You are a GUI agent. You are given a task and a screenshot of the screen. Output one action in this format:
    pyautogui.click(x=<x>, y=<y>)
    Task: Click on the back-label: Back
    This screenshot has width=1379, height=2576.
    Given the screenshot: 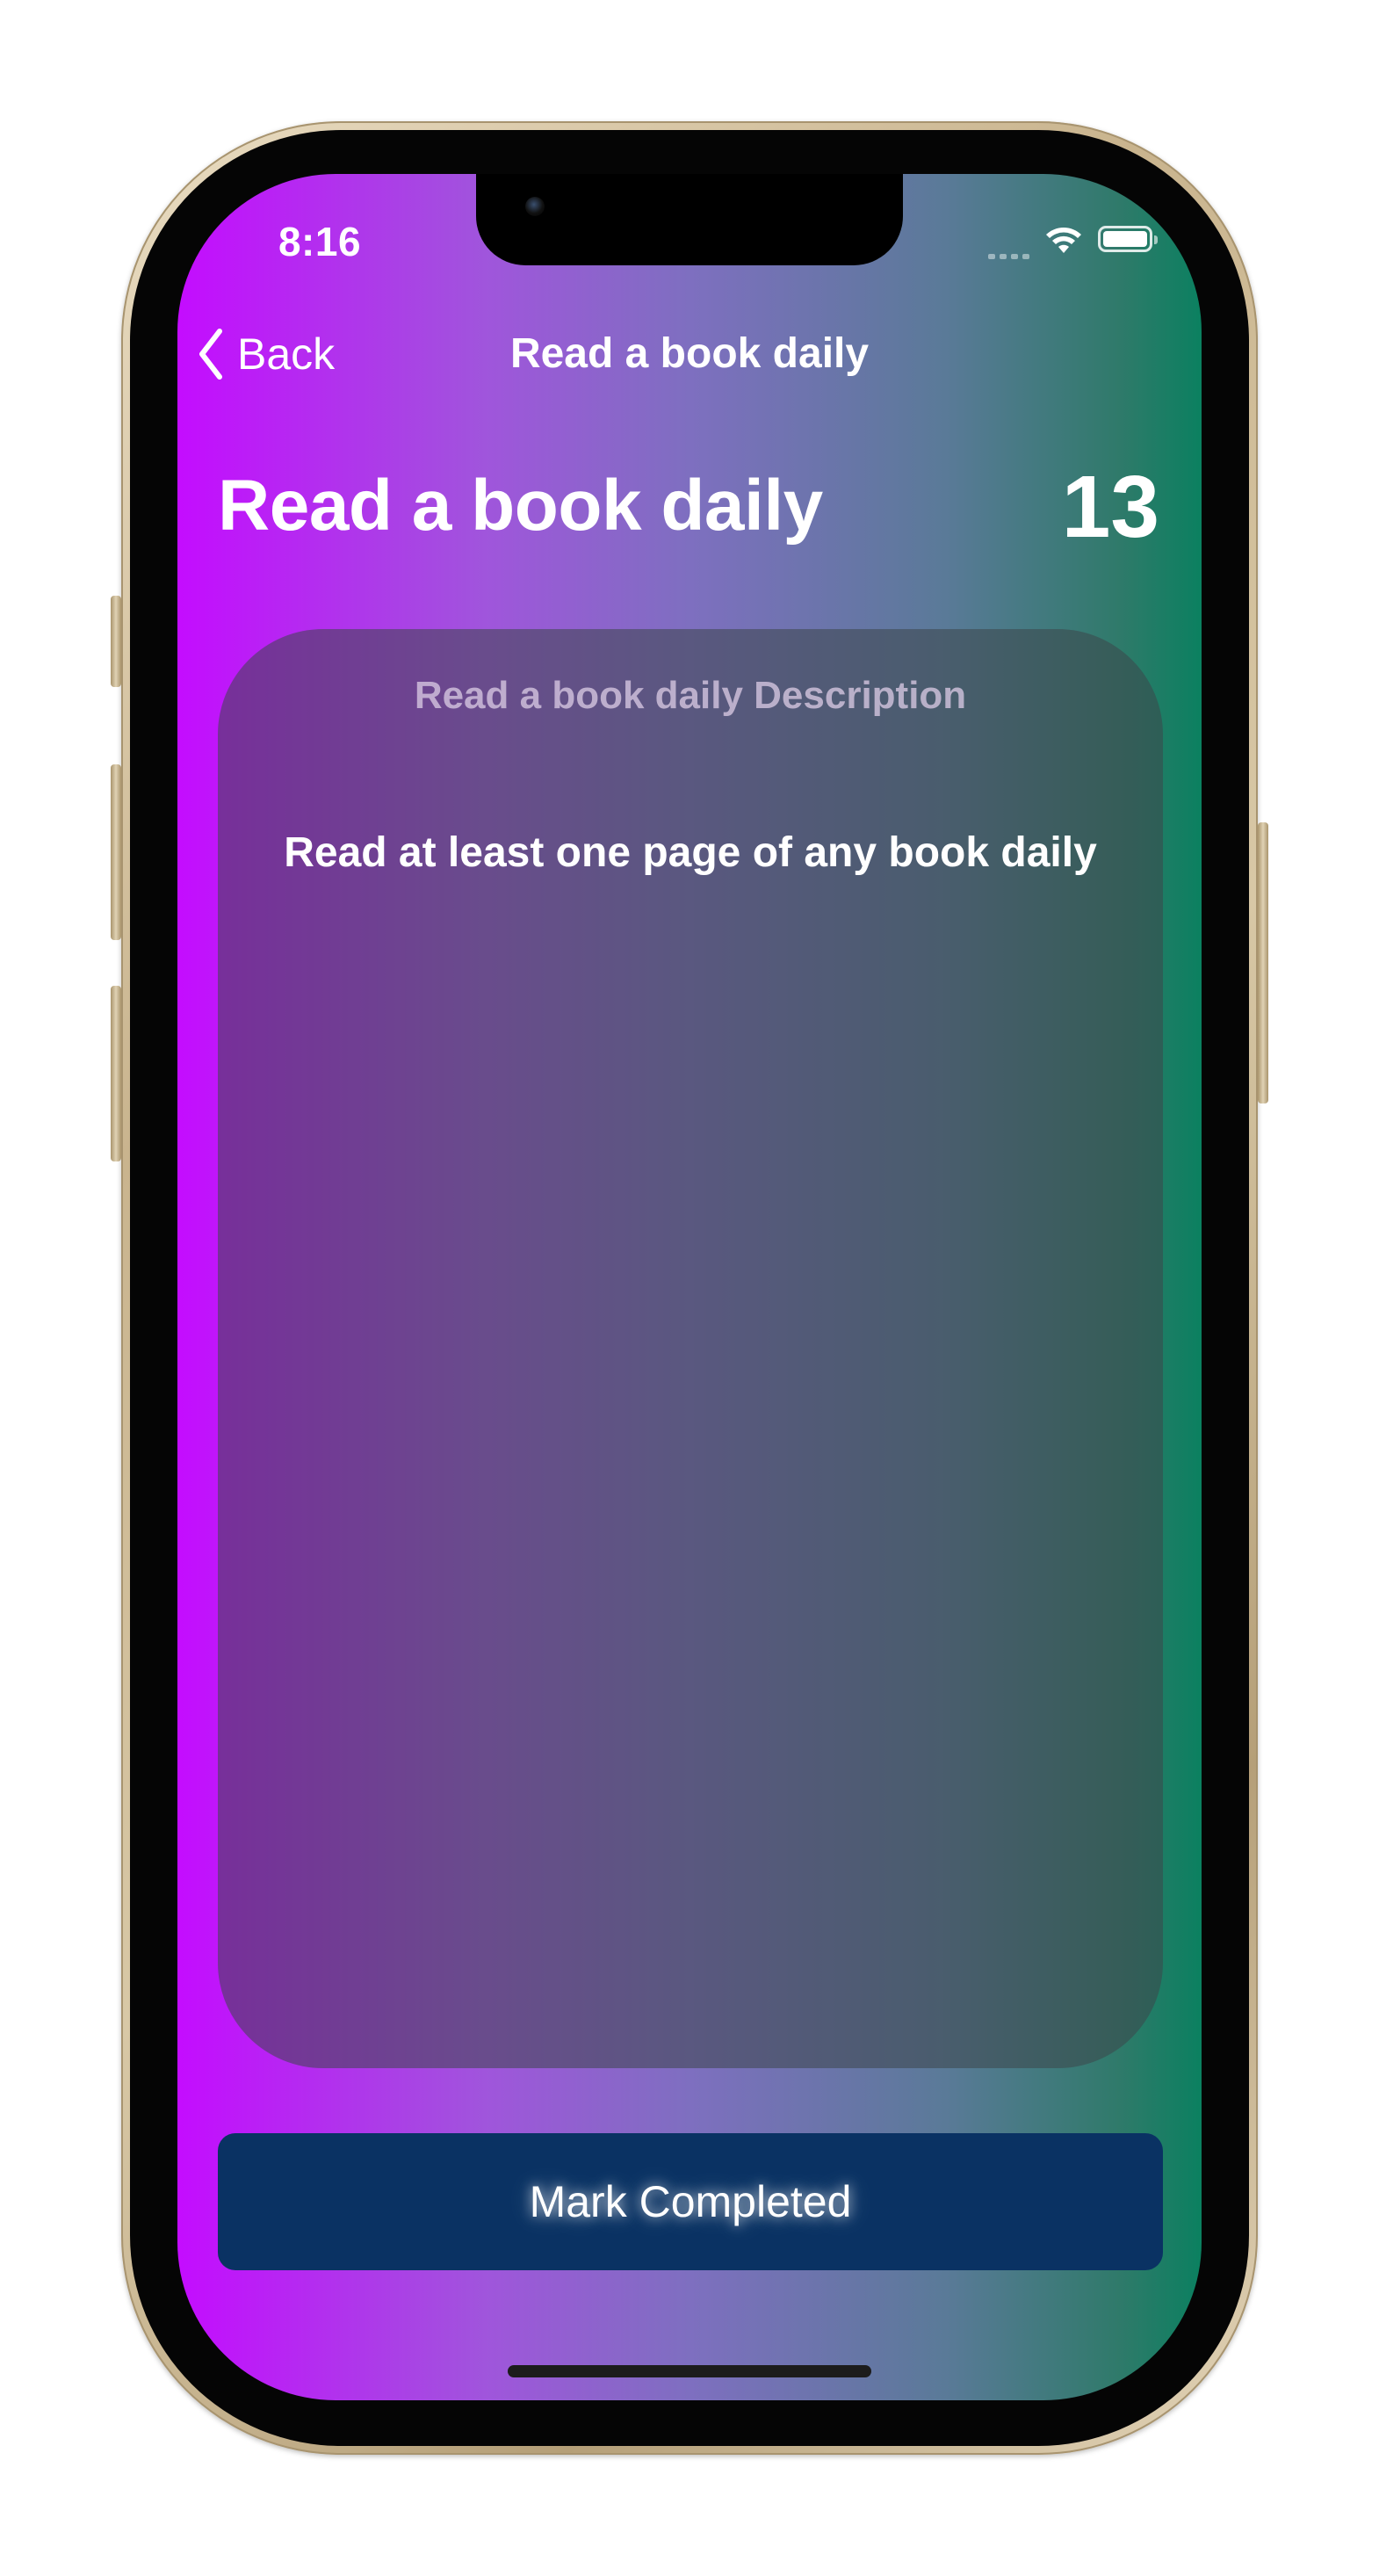 What is the action you would take?
    pyautogui.click(x=286, y=354)
    